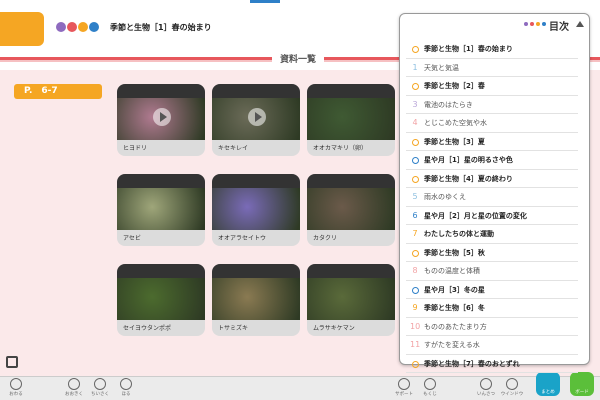 Image resolution: width=600 pixels, height=400 pixels. Describe the element at coordinates (415, 233) in the screenshot. I see `unit-number: 7` at that location.